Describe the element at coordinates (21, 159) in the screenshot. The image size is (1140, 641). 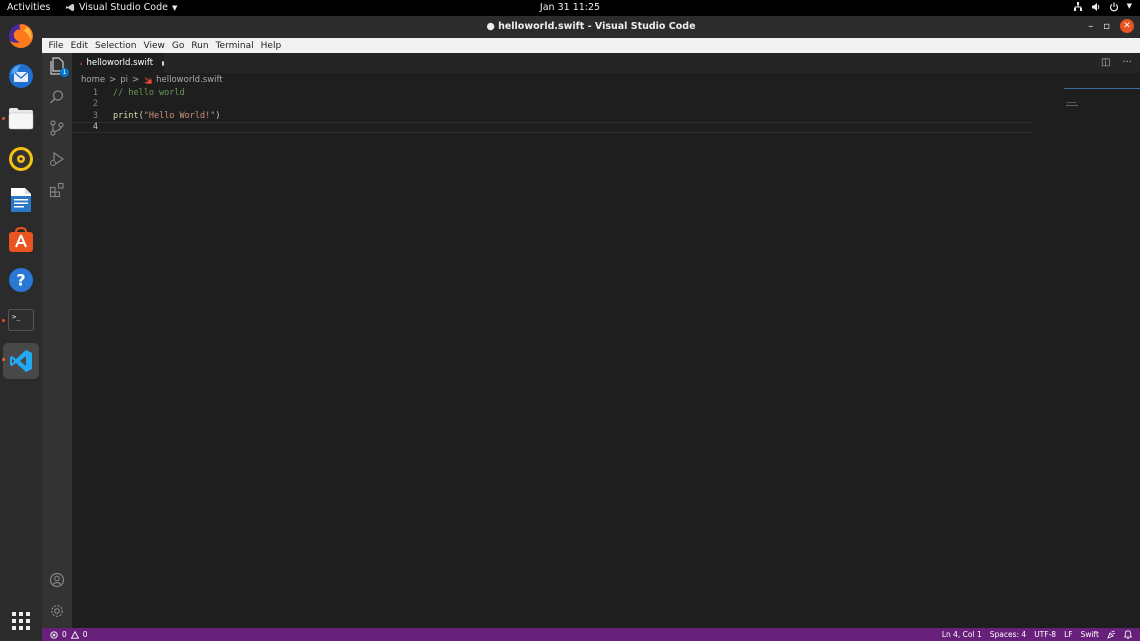
I see `rhythmbox-icon` at that location.